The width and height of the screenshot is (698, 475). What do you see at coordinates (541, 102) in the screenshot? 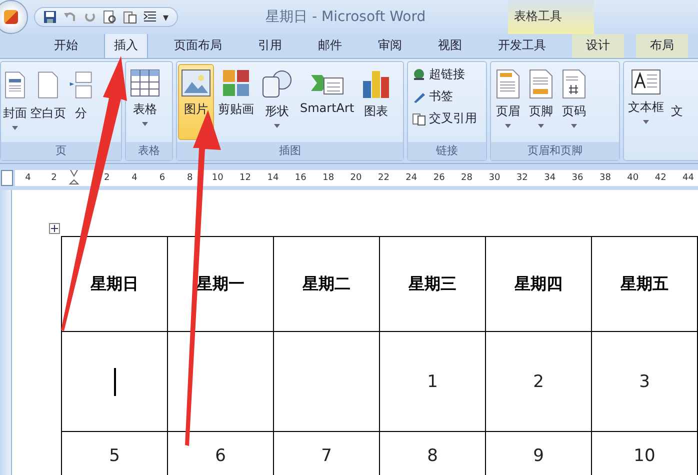
I see `ribbon-button: 页脚` at bounding box center [541, 102].